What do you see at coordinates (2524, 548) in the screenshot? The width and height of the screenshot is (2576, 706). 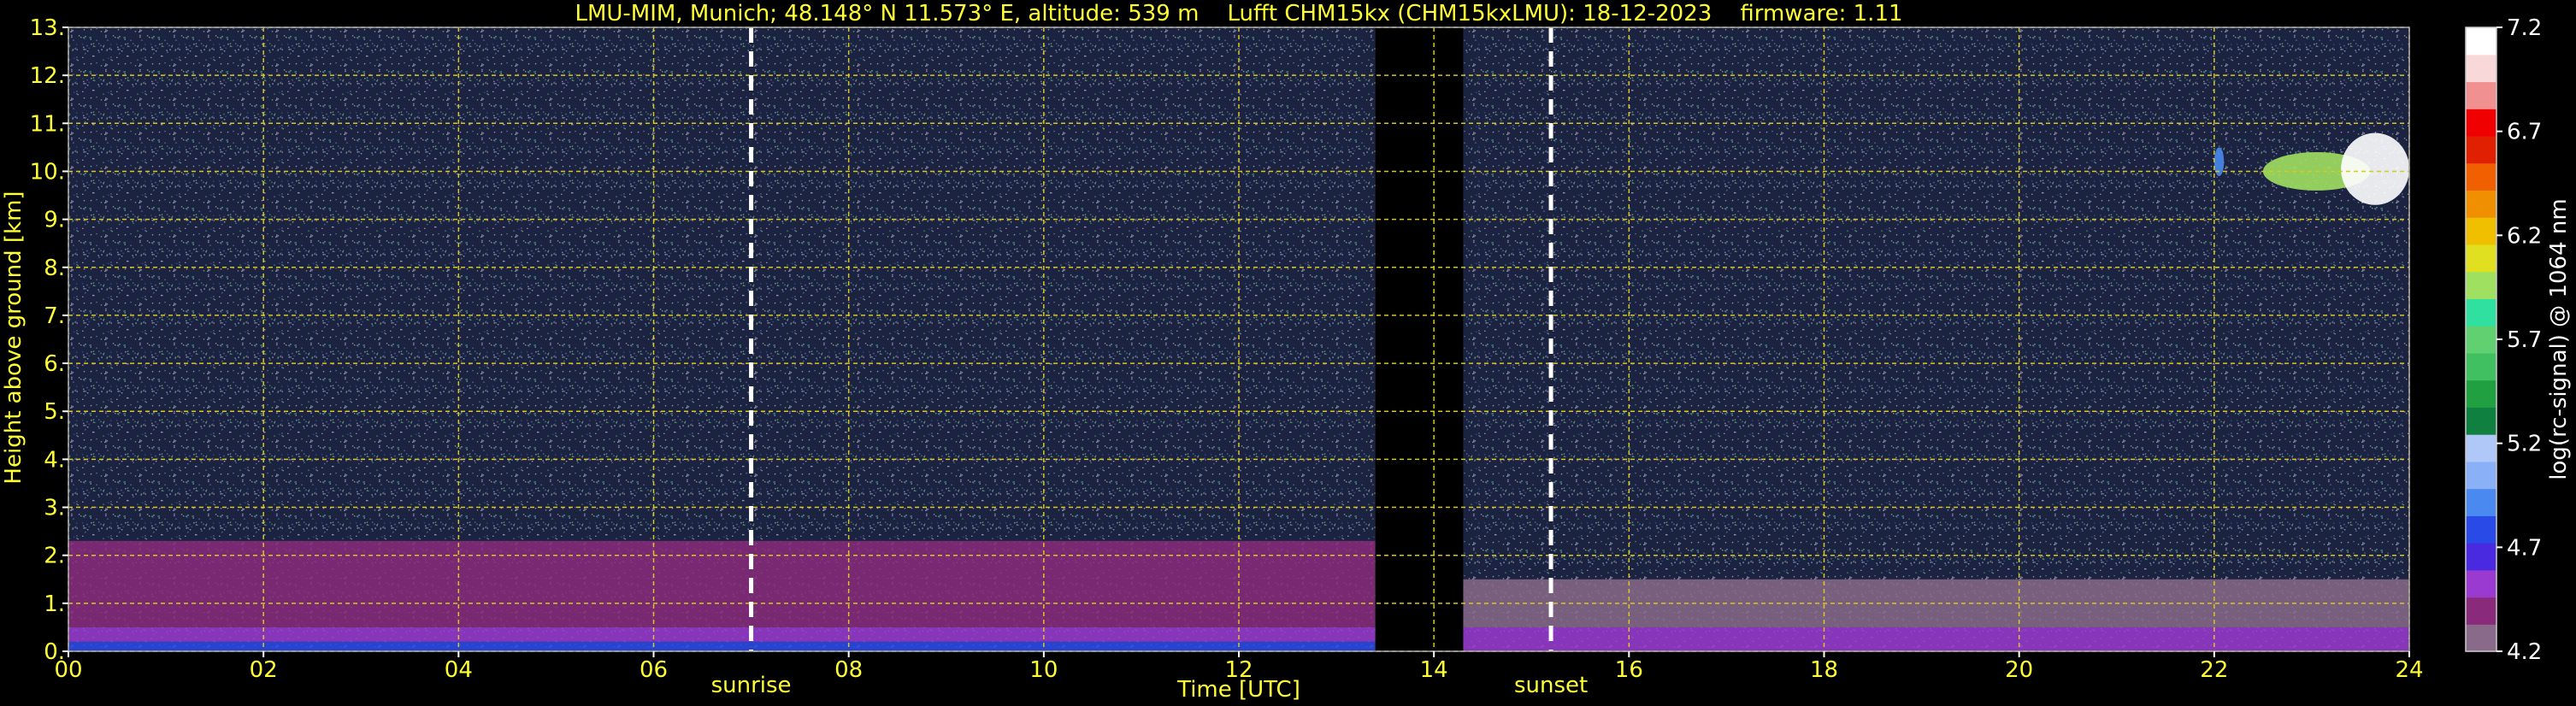 I see `colorbar-tick-label: 4.7` at bounding box center [2524, 548].